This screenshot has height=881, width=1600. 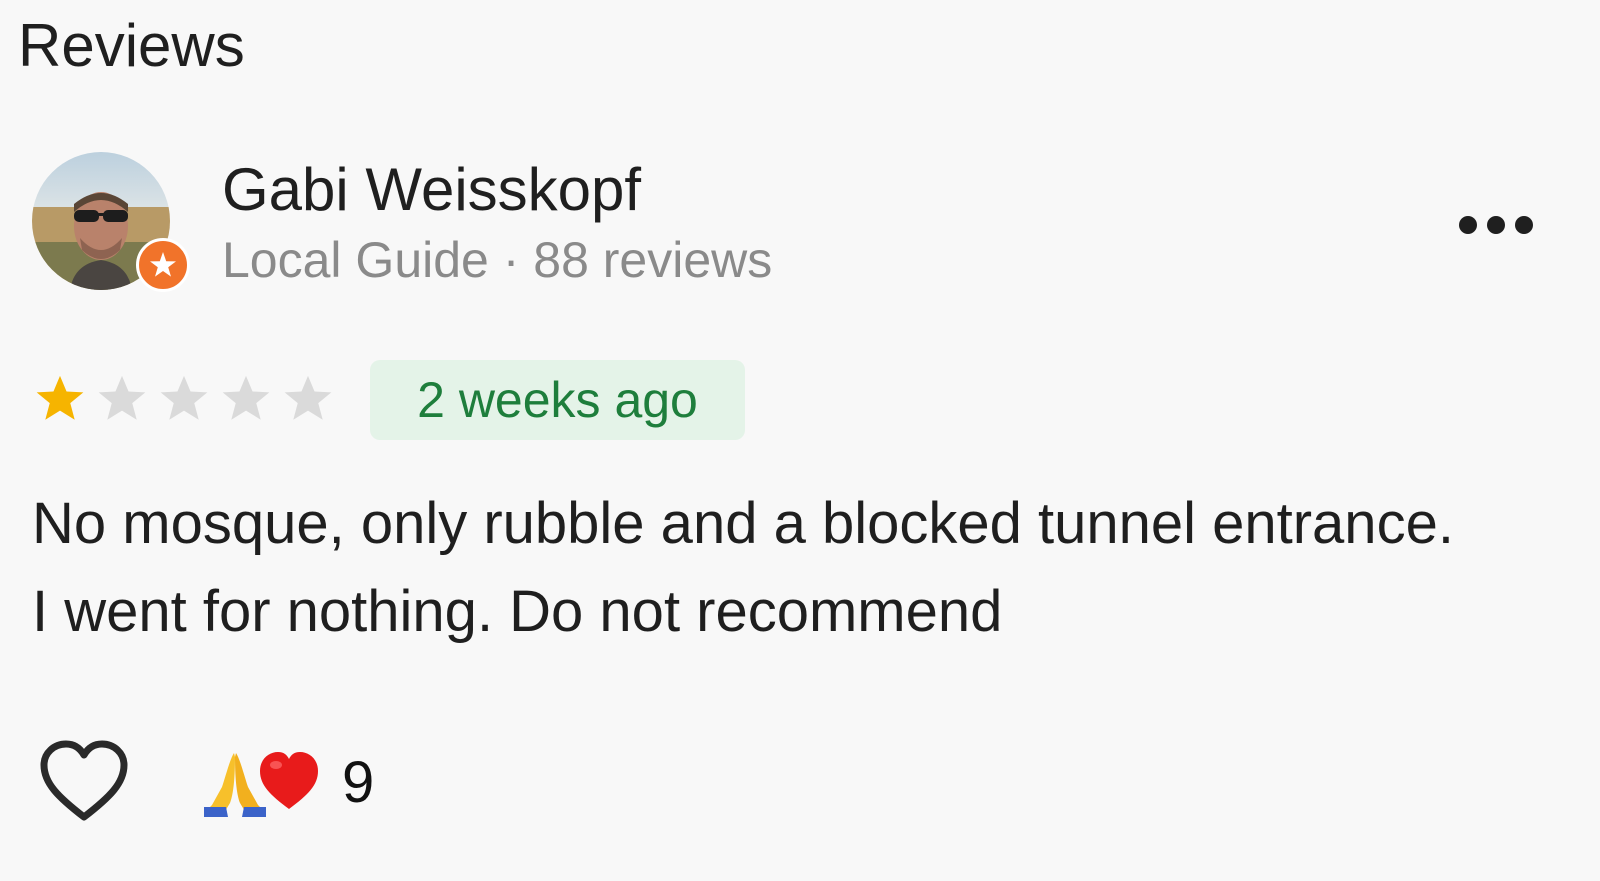 I want to click on more-horizontal-icon, so click(x=1496, y=225).